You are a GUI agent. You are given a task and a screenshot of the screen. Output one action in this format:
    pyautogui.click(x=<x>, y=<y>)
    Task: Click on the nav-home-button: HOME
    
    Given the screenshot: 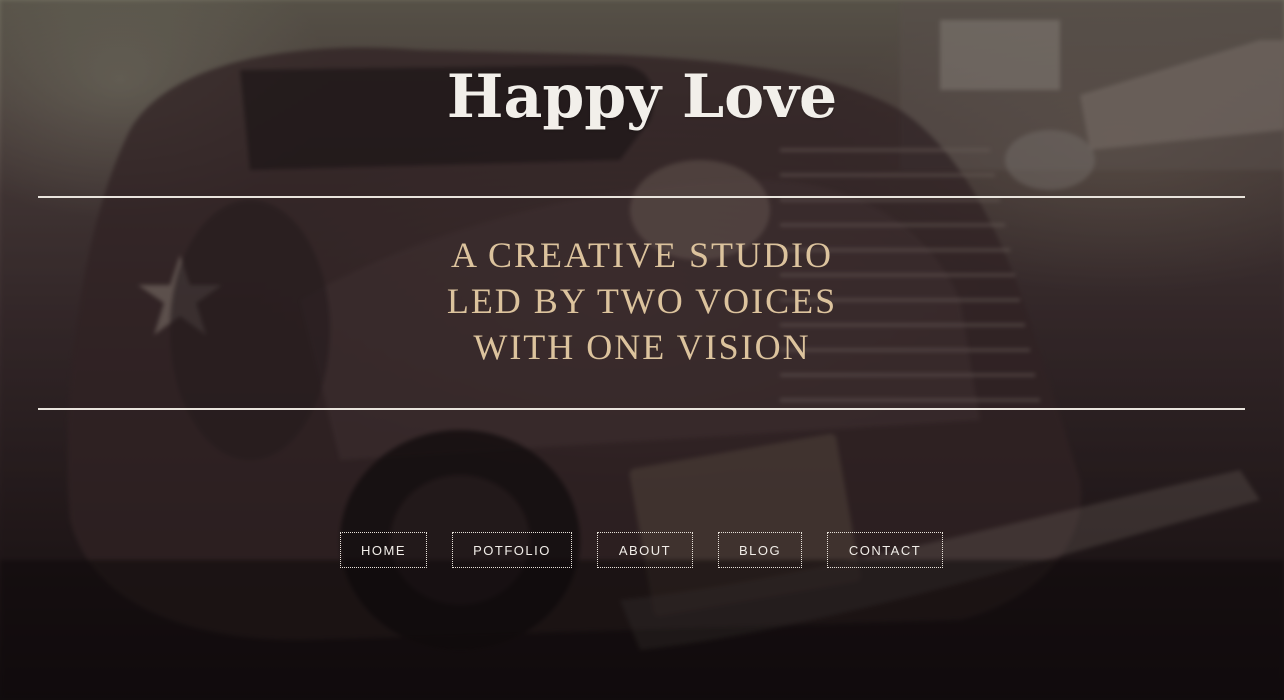 What is the action you would take?
    pyautogui.click(x=383, y=550)
    